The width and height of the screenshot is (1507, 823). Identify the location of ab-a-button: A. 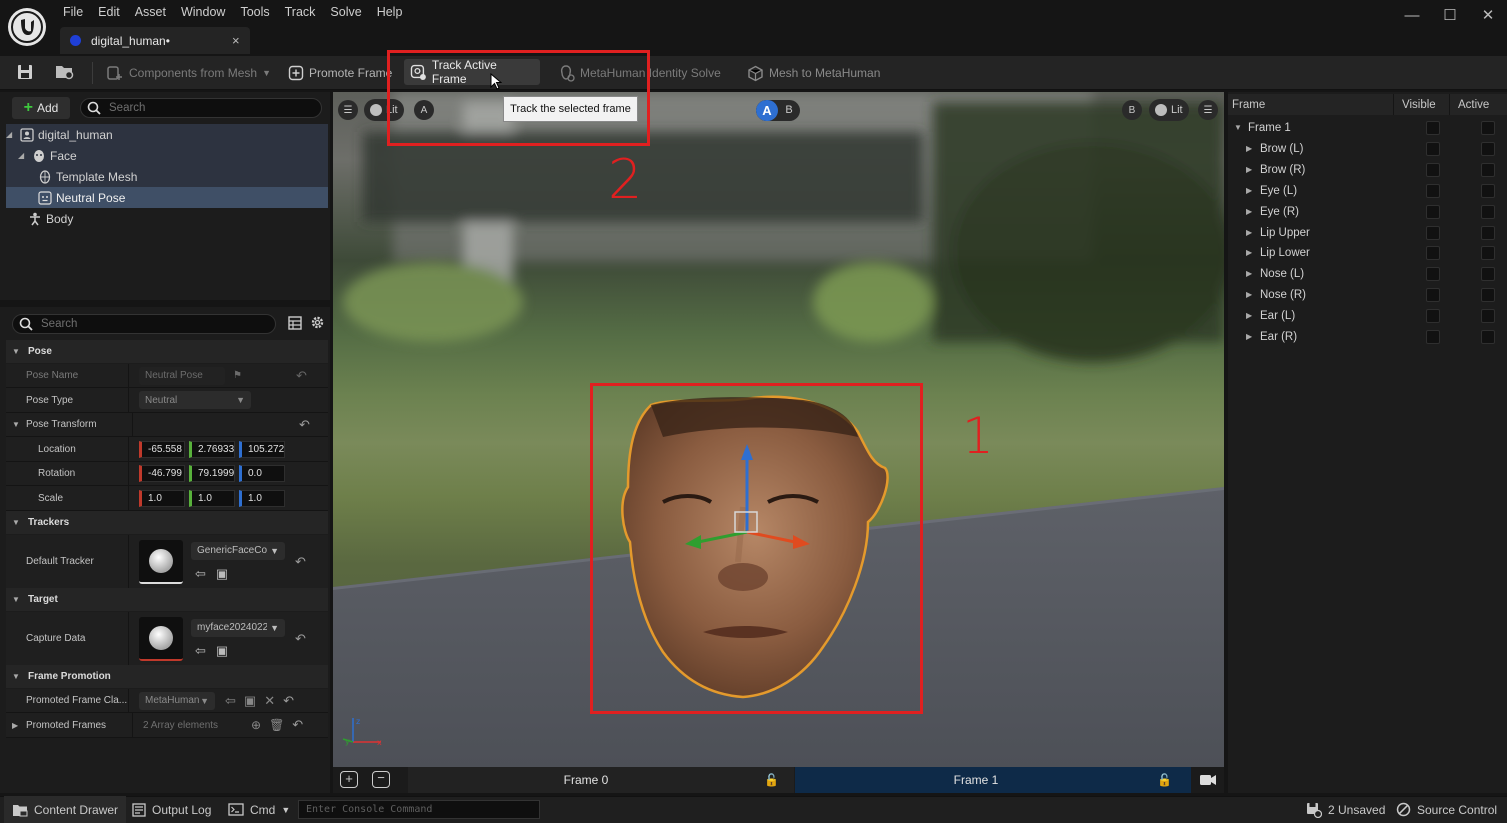
(767, 110).